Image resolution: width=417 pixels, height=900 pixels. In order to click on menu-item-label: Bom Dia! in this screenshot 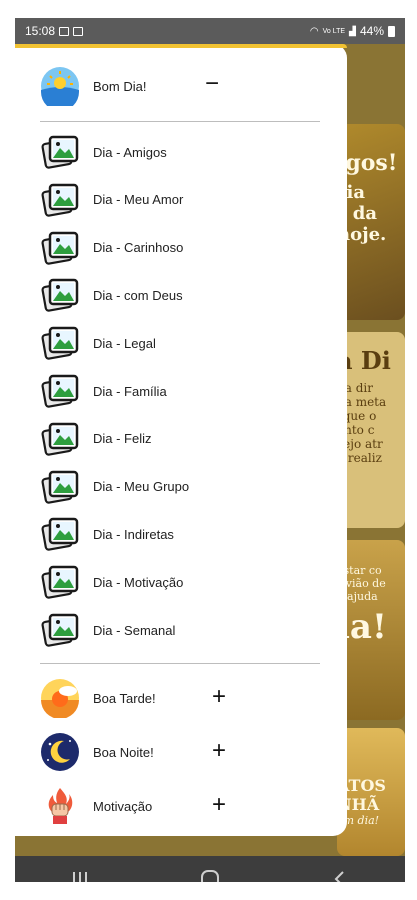, I will do `click(120, 86)`.